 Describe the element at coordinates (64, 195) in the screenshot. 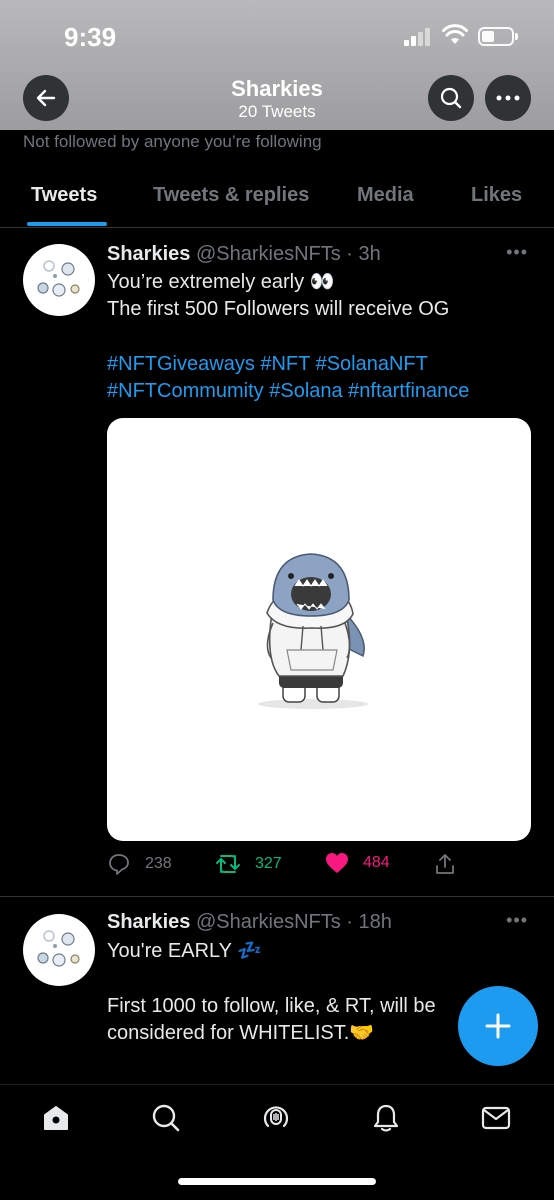

I see `tab-tweets: Tweets` at that location.